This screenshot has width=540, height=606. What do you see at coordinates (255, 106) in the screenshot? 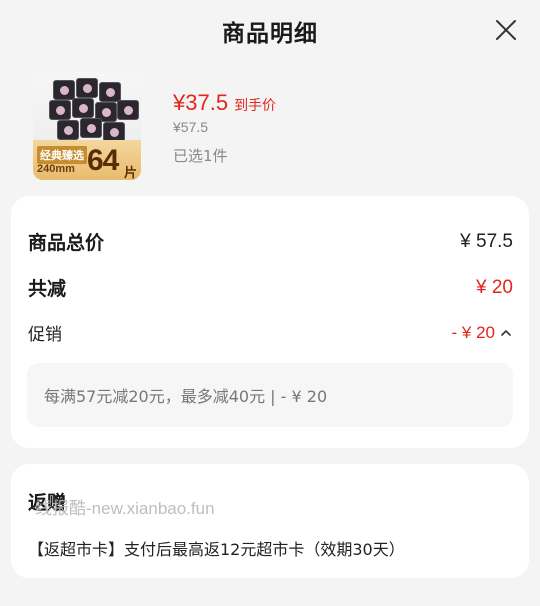
I see `final-price-tag: 到手价` at bounding box center [255, 106].